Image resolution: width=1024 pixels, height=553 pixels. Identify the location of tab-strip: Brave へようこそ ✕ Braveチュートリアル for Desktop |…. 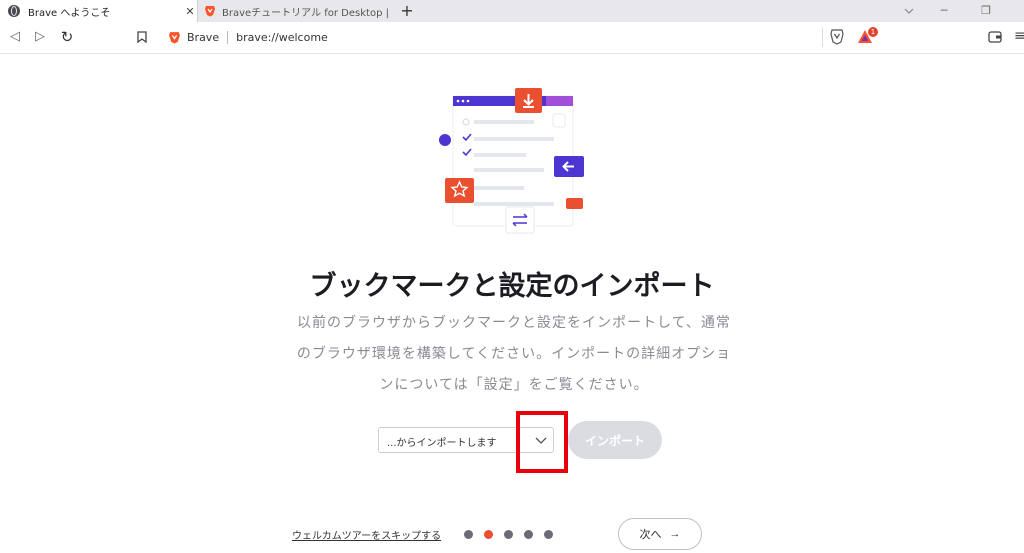
(512, 11).